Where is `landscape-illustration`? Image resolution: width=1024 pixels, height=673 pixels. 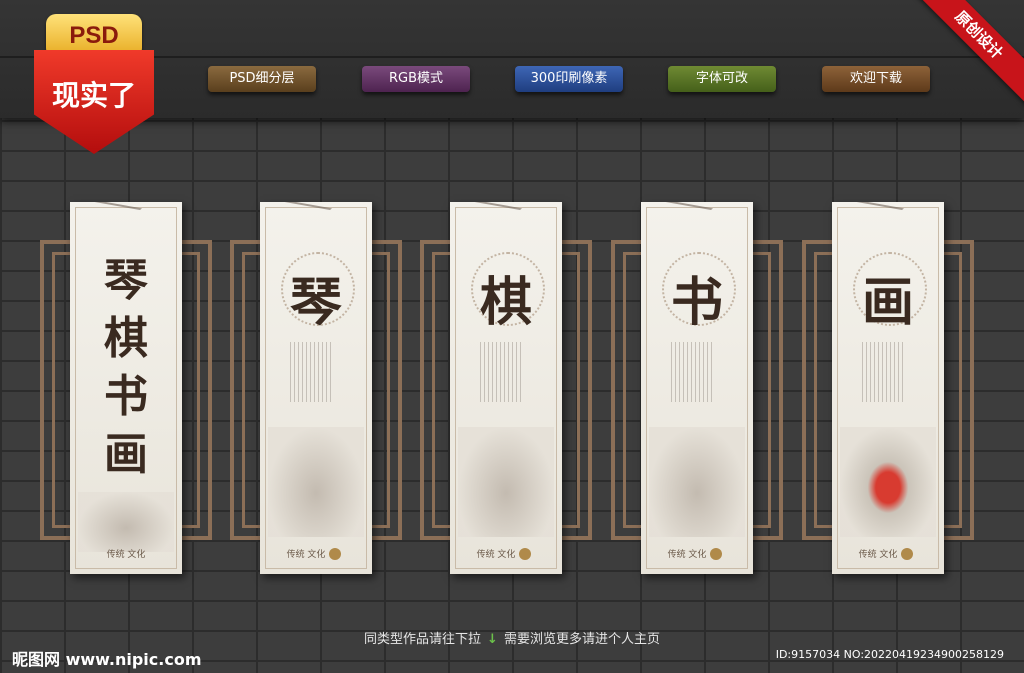
landscape-illustration is located at coordinates (126, 522).